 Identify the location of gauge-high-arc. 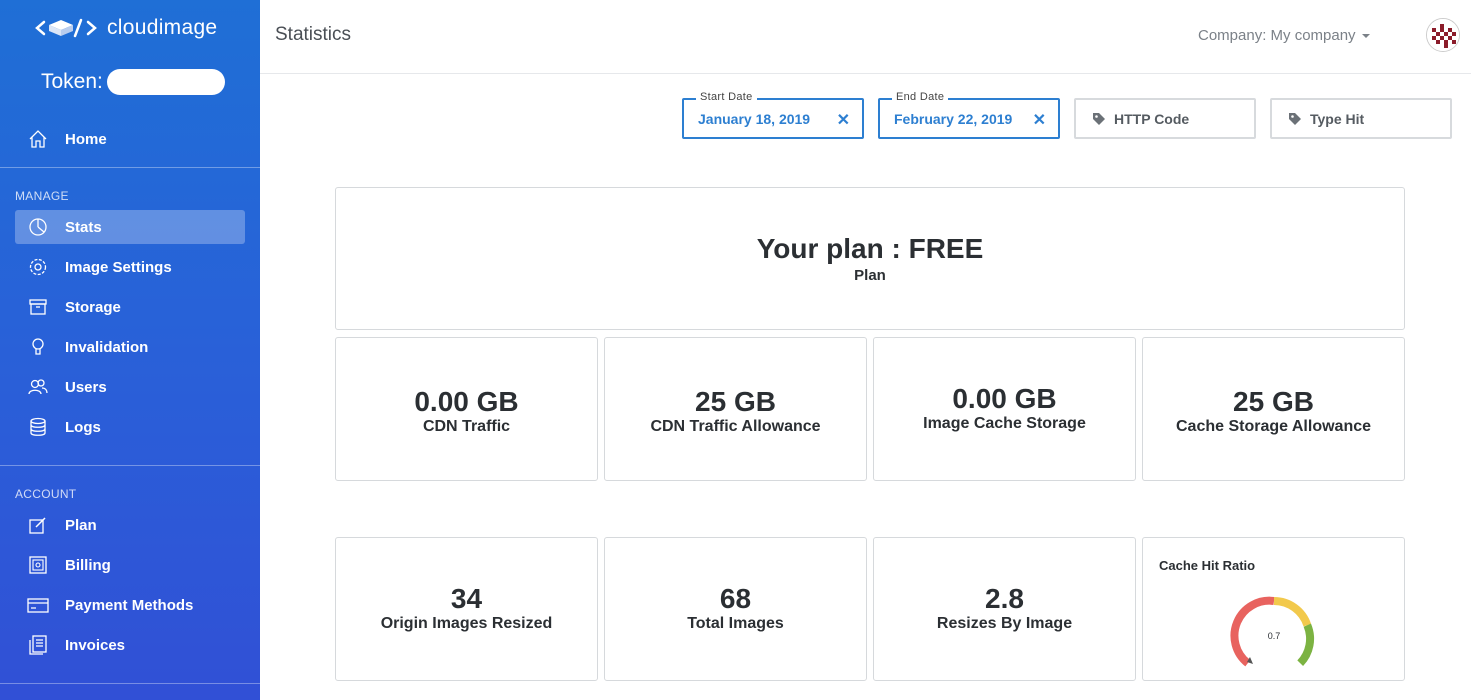
(1306, 644).